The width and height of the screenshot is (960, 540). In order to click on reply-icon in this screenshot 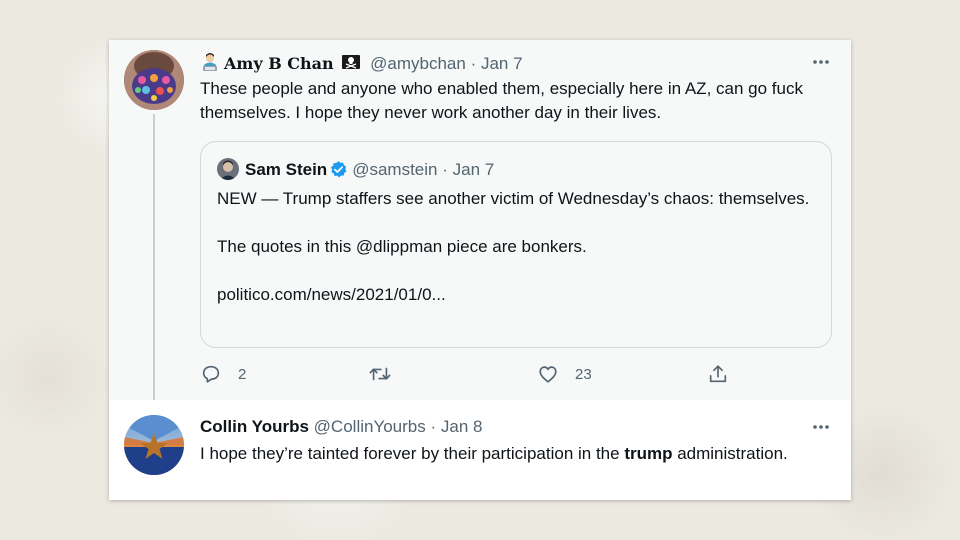, I will do `click(211, 374)`.